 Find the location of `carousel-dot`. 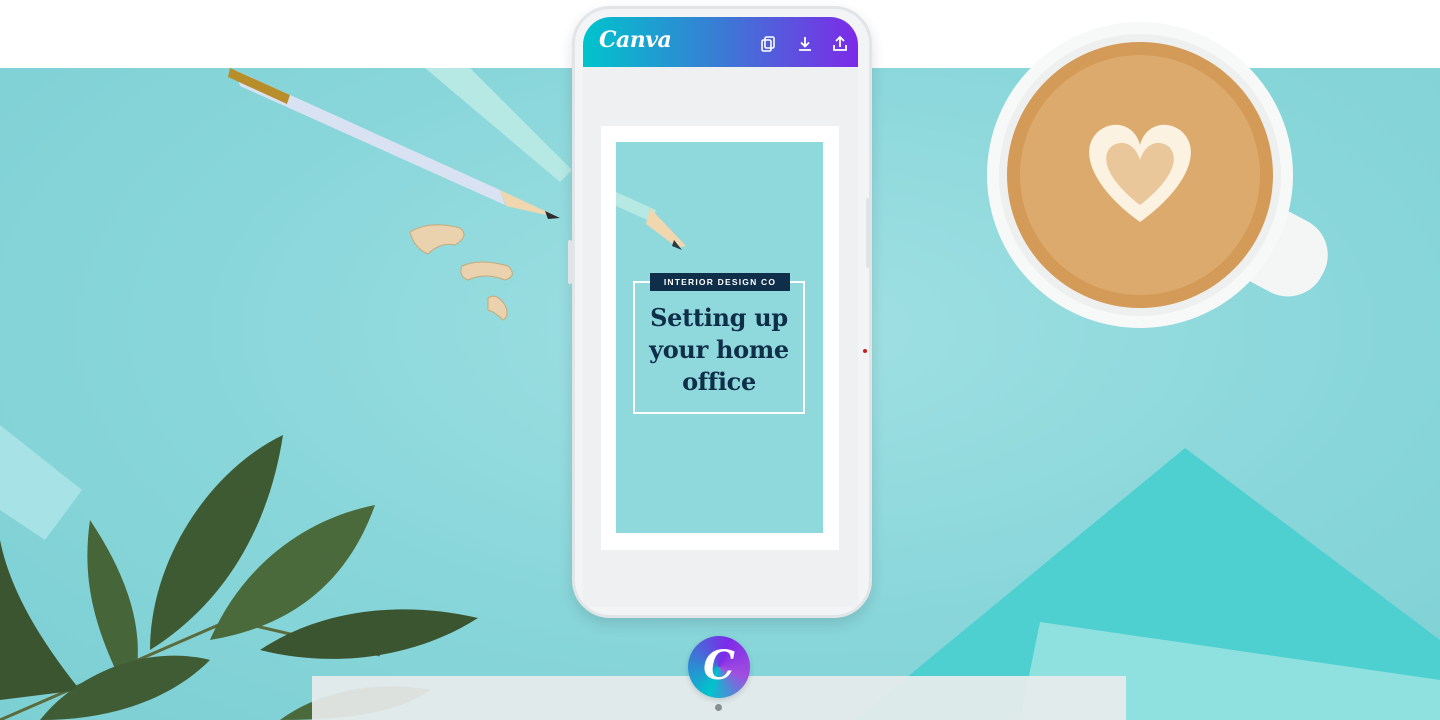

carousel-dot is located at coordinates (718, 707).